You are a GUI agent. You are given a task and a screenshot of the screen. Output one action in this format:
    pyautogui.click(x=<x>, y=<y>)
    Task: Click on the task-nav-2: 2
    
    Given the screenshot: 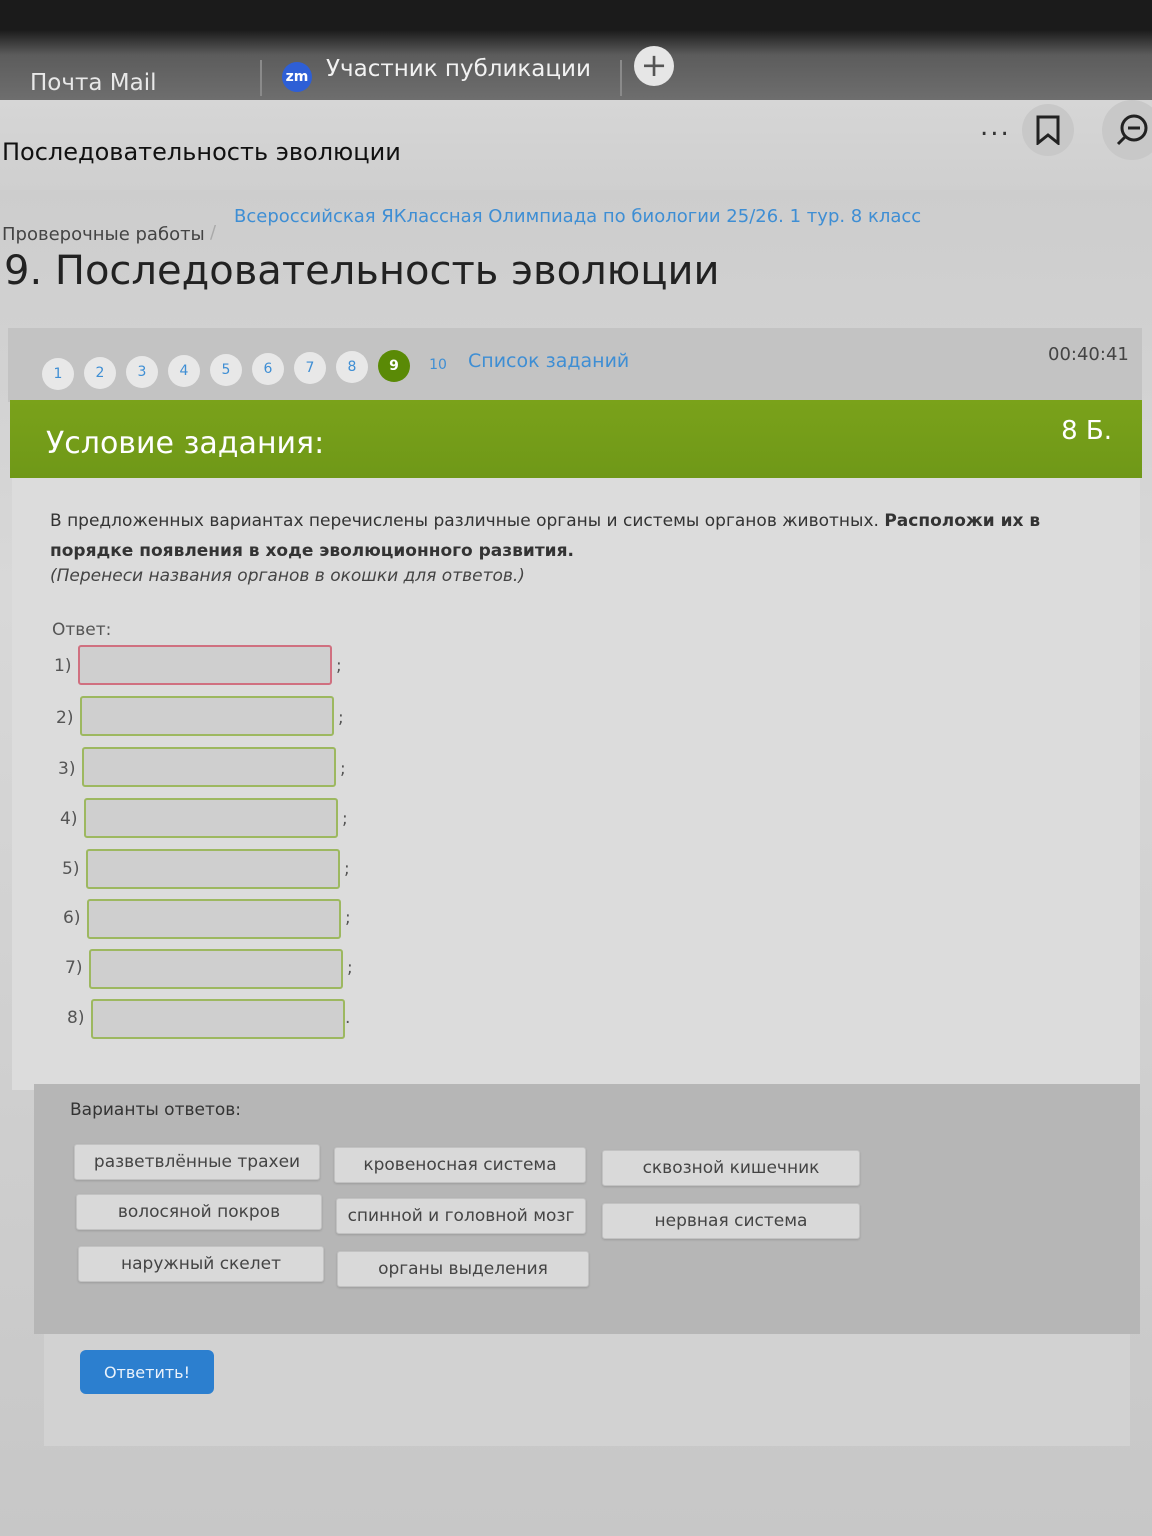 What is the action you would take?
    pyautogui.click(x=100, y=373)
    